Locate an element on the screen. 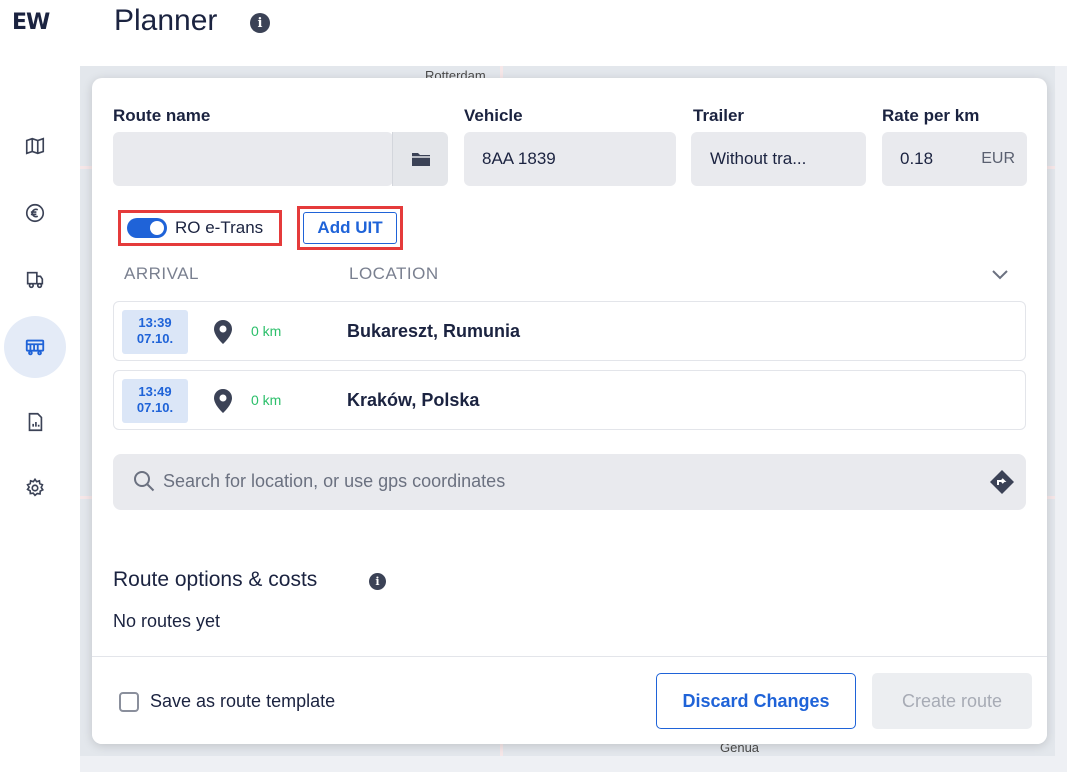 Image resolution: width=1067 pixels, height=772 pixels. bus-icon is located at coordinates (35, 347).